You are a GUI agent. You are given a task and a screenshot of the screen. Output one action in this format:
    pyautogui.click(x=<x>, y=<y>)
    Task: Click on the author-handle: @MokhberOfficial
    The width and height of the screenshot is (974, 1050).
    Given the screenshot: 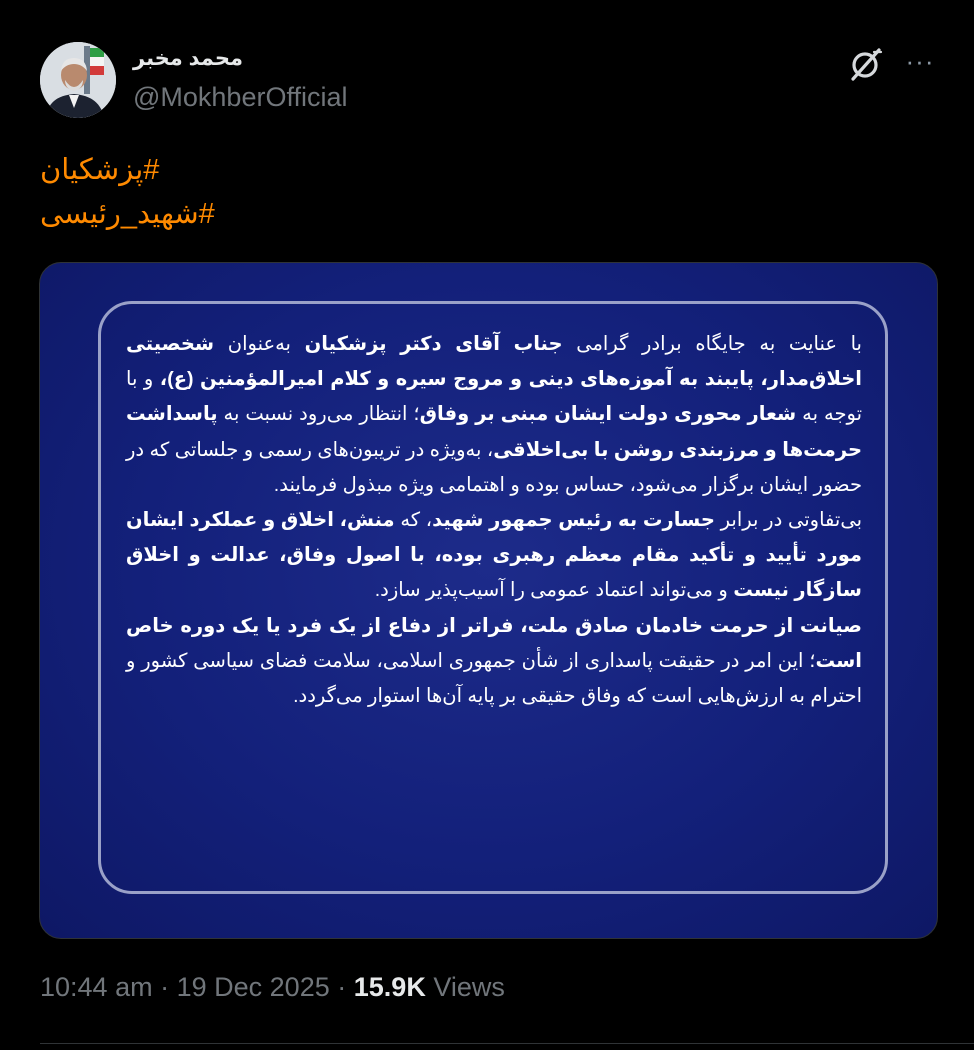 What is the action you would take?
    pyautogui.click(x=240, y=97)
    